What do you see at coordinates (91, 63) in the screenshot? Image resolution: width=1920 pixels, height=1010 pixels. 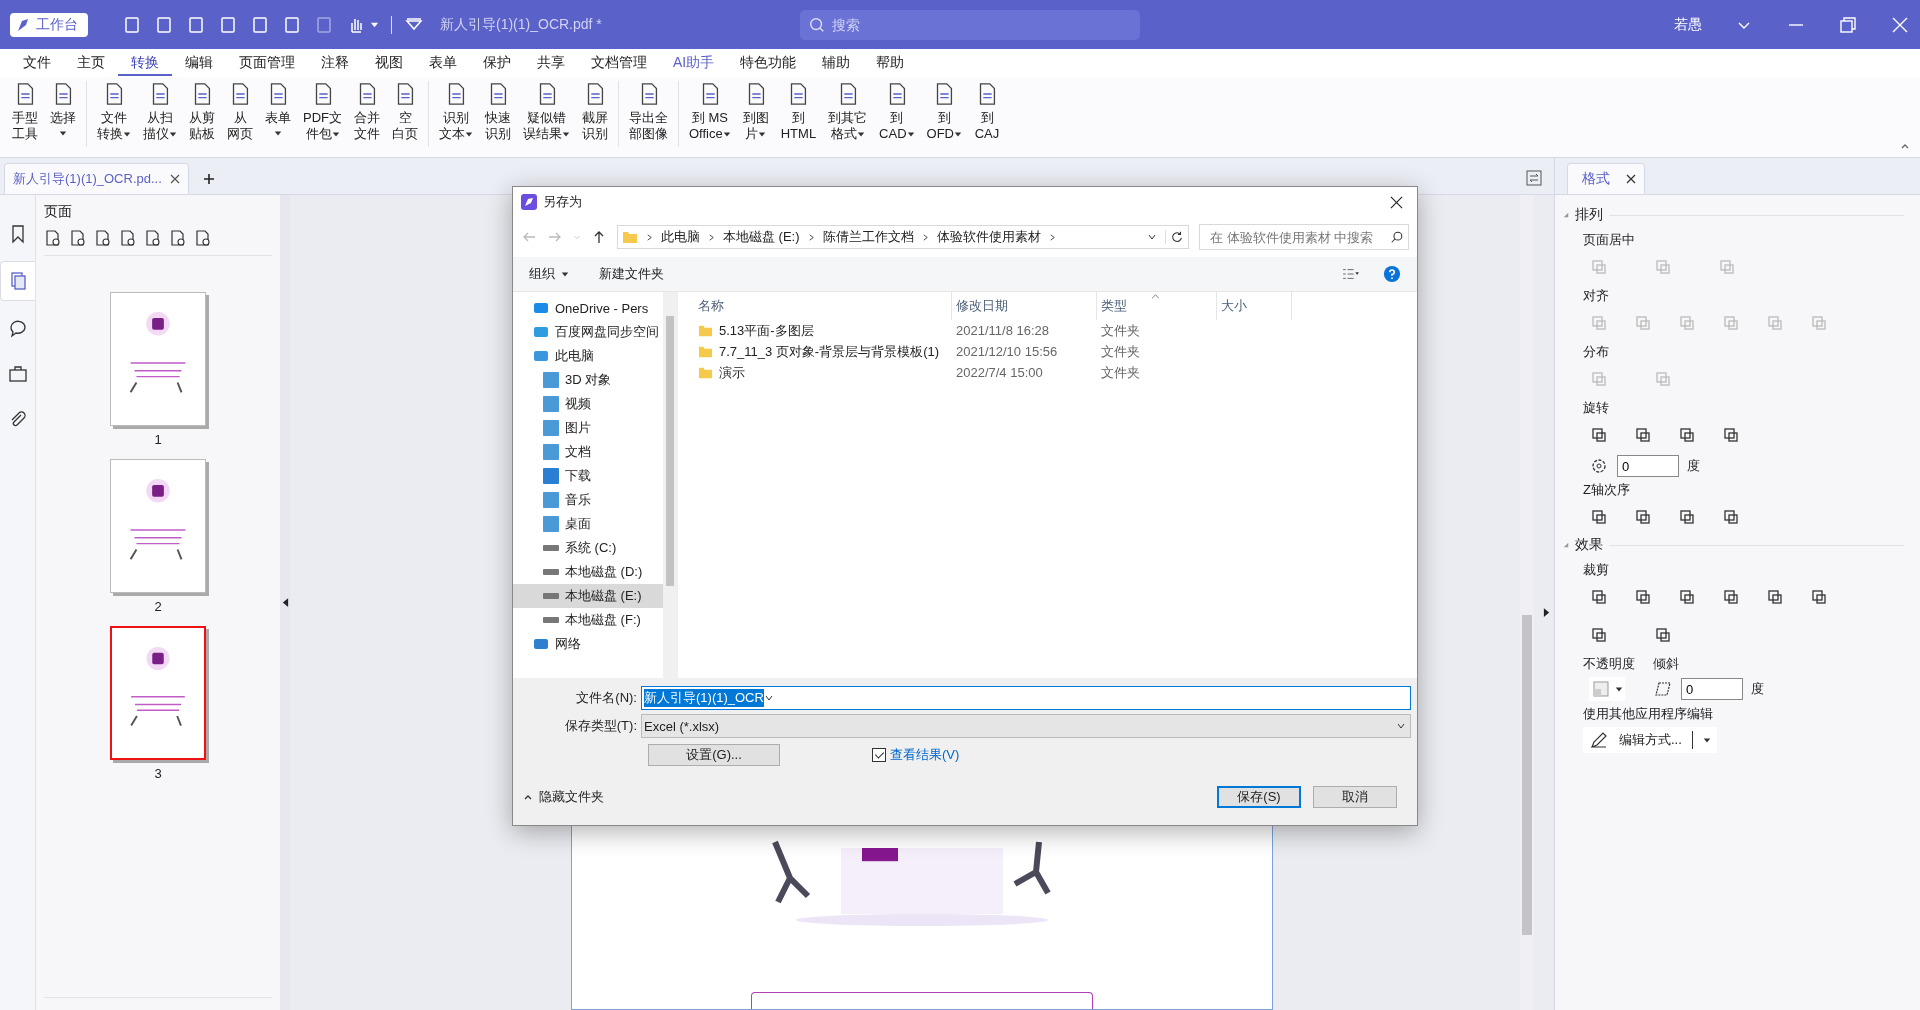 I see `menu-tab: 主页` at bounding box center [91, 63].